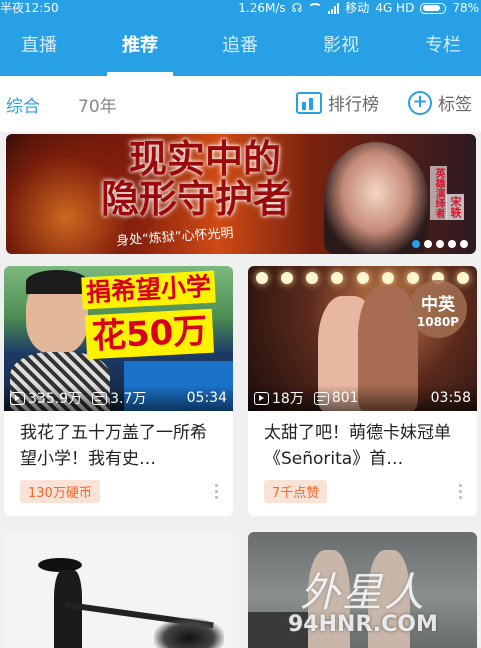  I want to click on subtitle-lang: 中英, so click(438, 305).